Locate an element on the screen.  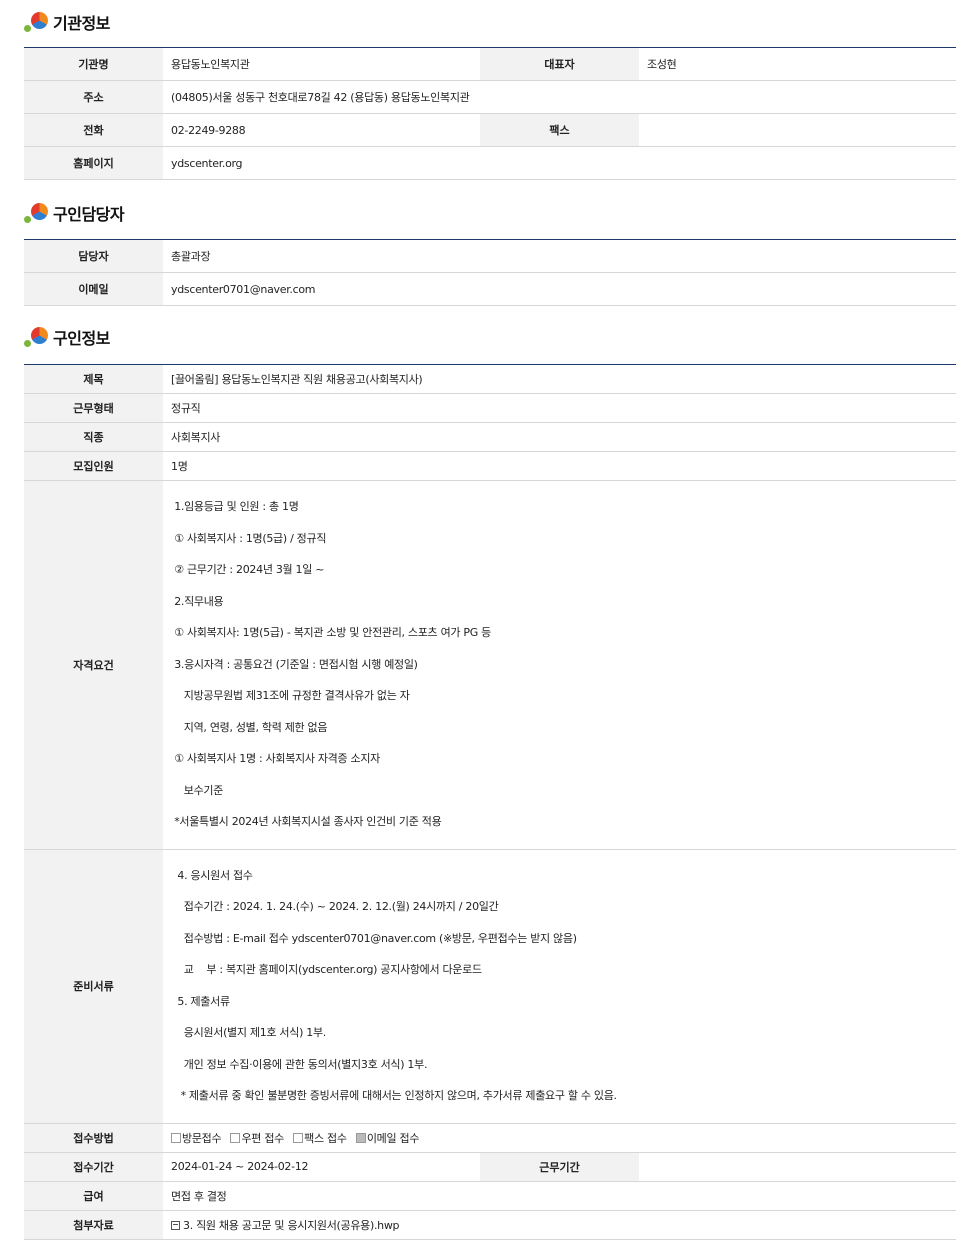
contact-info-table: 담당자 총괄과장 이메일 ydscenter0701@naver.com is located at coordinates (490, 272).